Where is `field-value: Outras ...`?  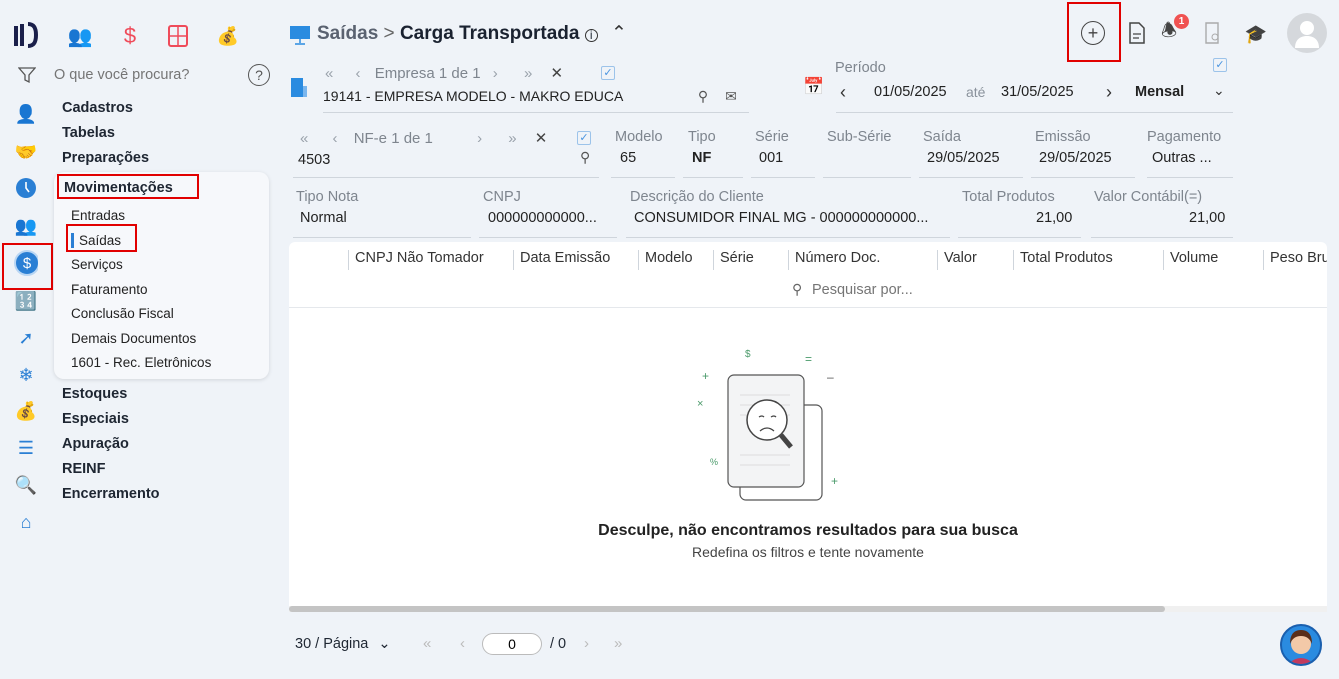 field-value: Outras ... is located at coordinates (1182, 158).